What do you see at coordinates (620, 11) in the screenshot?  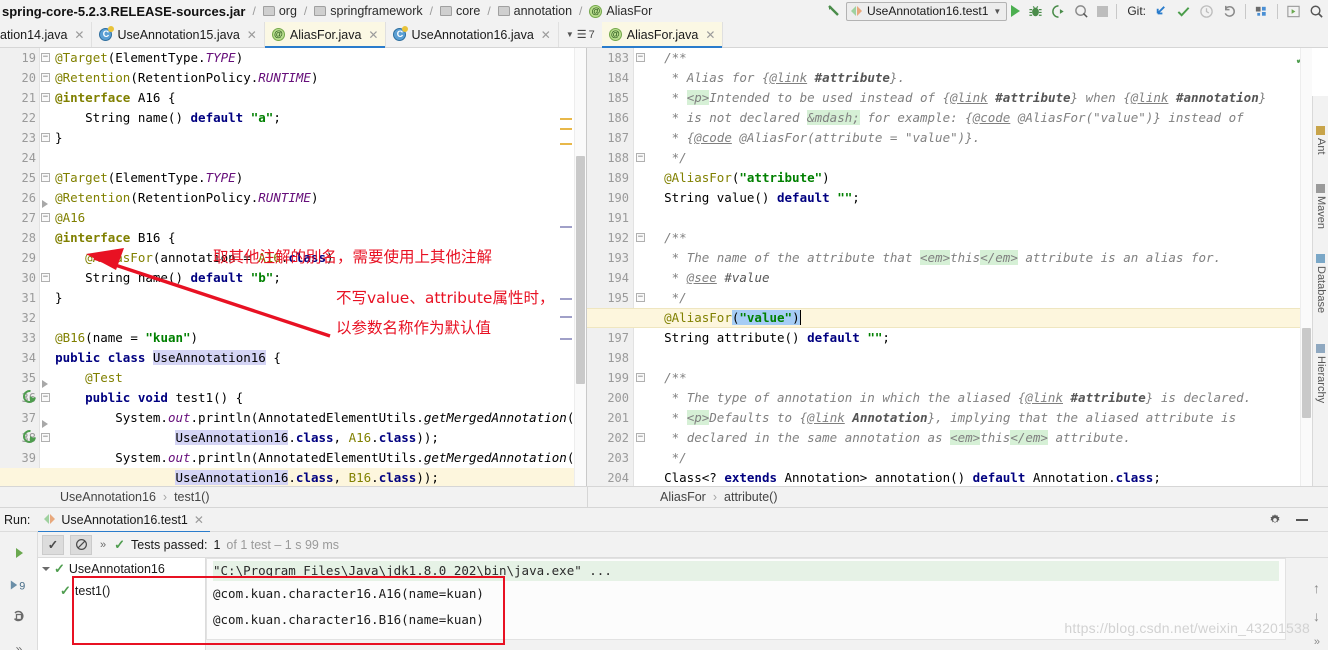 I see `breadcrumb-item-aliasfor: @ AliasFor` at bounding box center [620, 11].